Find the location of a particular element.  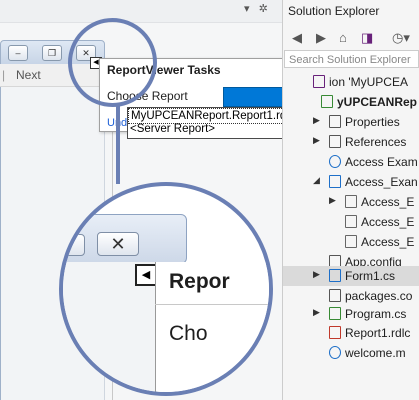

tree-item: Access Exam is located at coordinates (351, 162).